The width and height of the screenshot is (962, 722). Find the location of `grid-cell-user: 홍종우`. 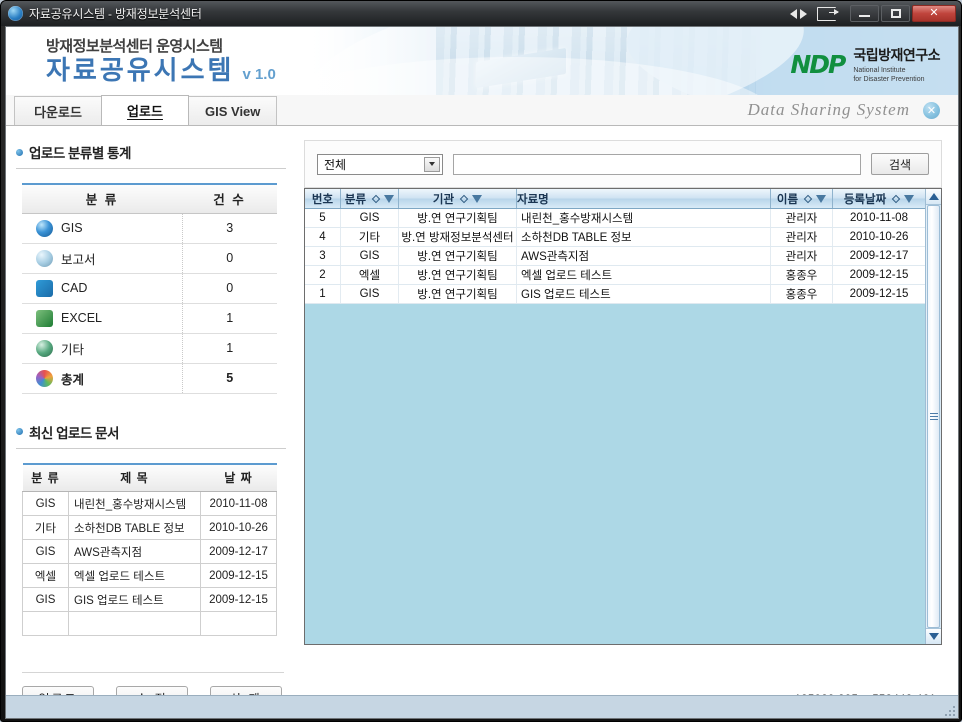

grid-cell-user: 홍종우 is located at coordinates (802, 275).